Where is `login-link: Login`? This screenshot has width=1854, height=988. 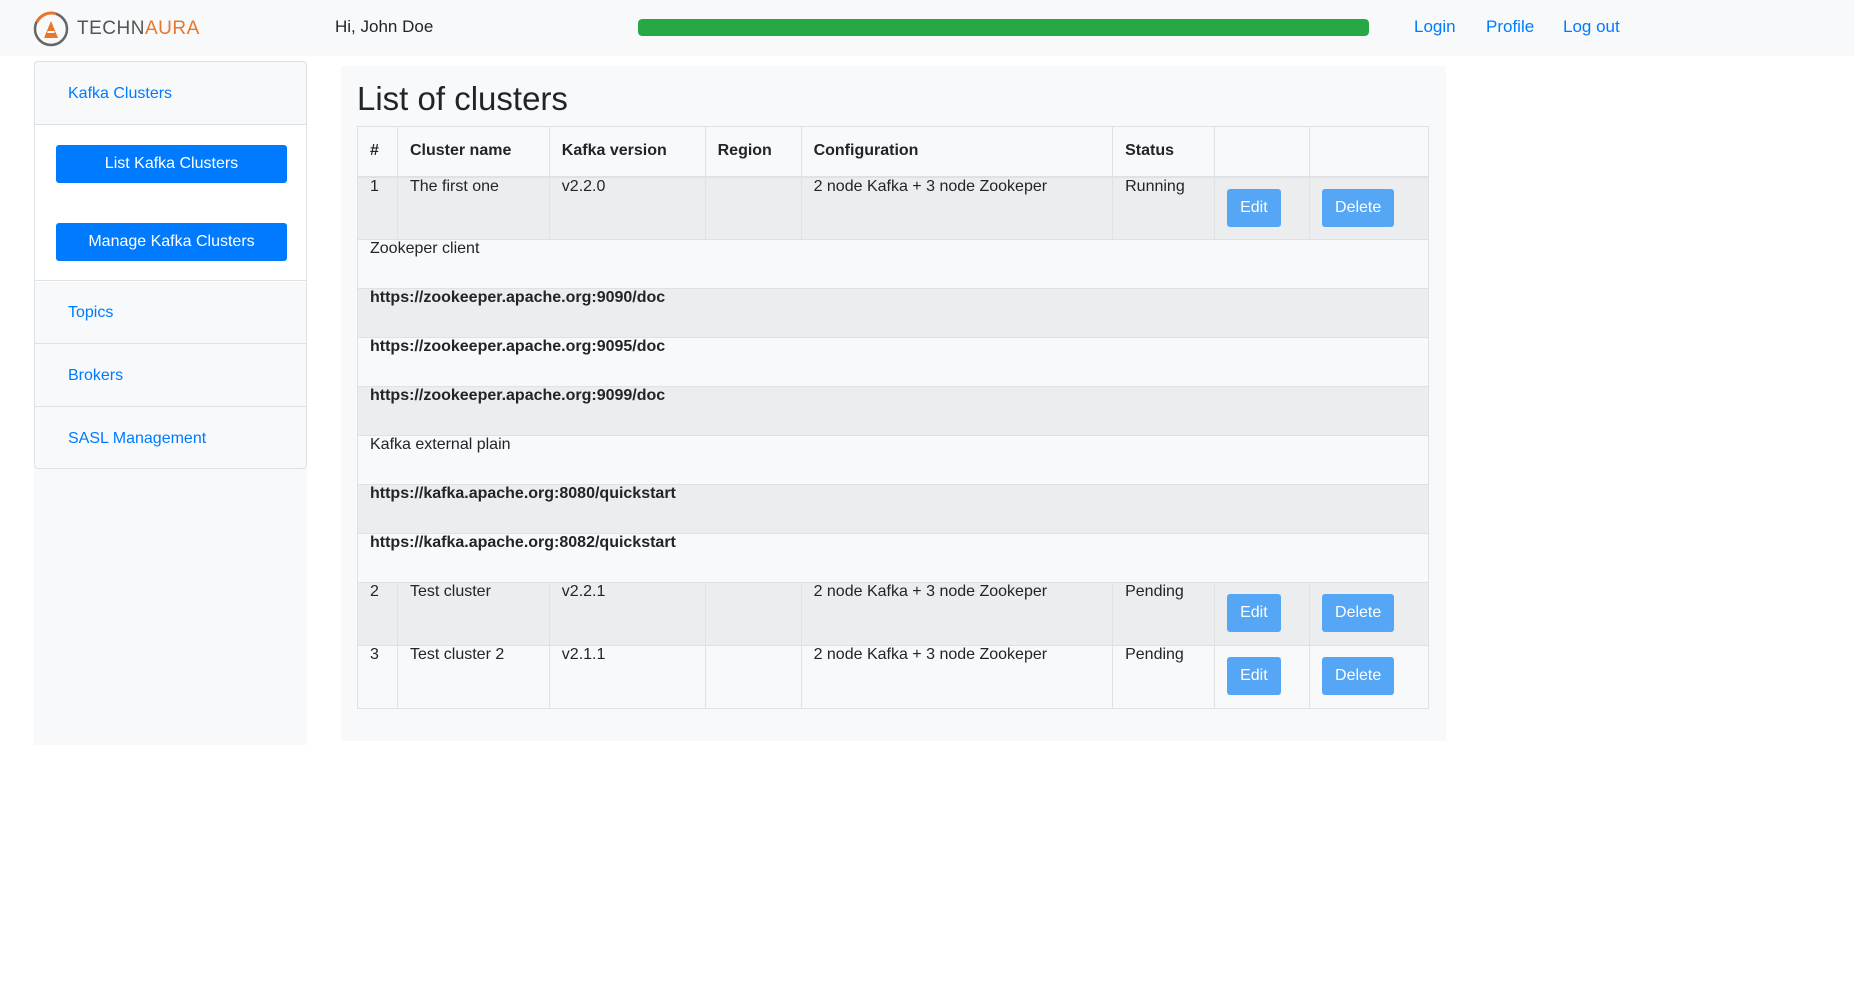 login-link: Login is located at coordinates (1435, 27).